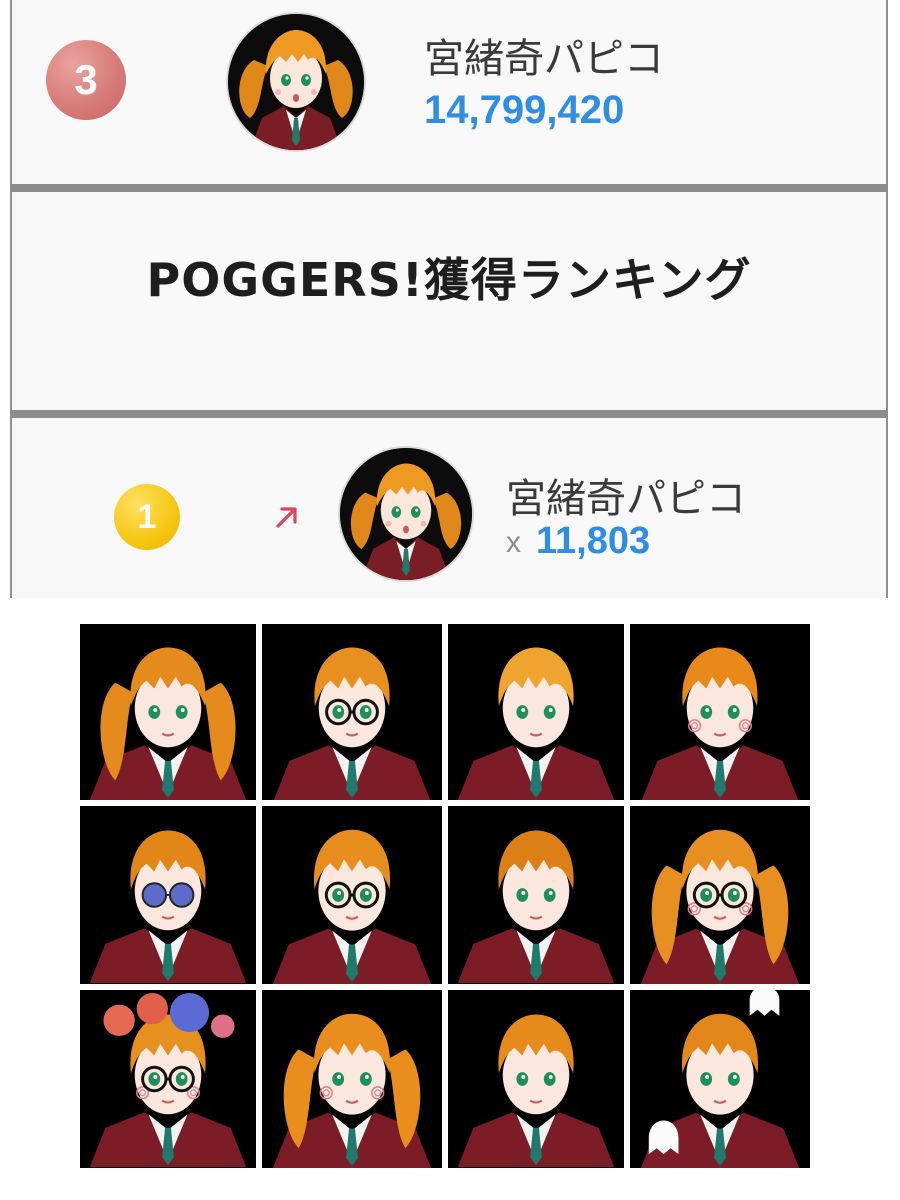  Describe the element at coordinates (286, 517) in the screenshot. I see `arrow-up-right-icon` at that location.